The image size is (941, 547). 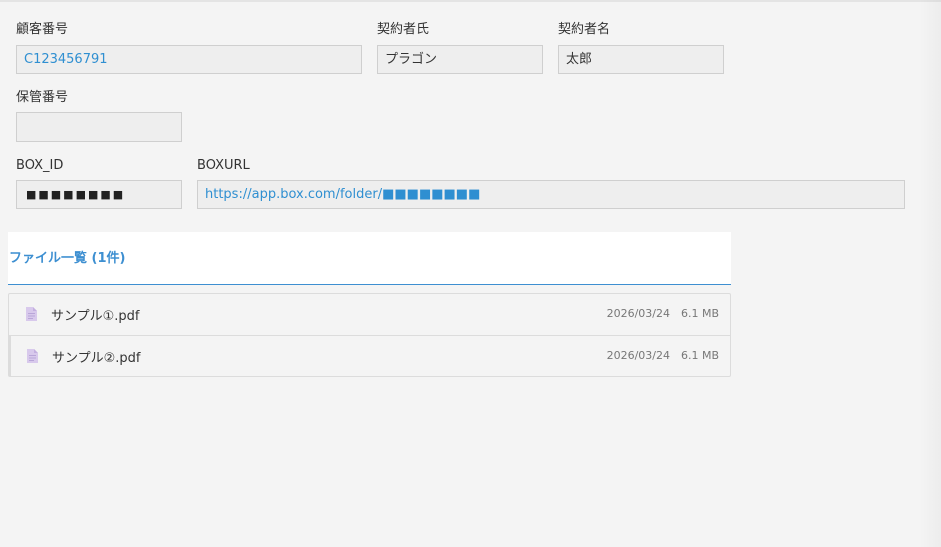 I want to click on contract-first-name-label: 契約者名, so click(x=584, y=29).